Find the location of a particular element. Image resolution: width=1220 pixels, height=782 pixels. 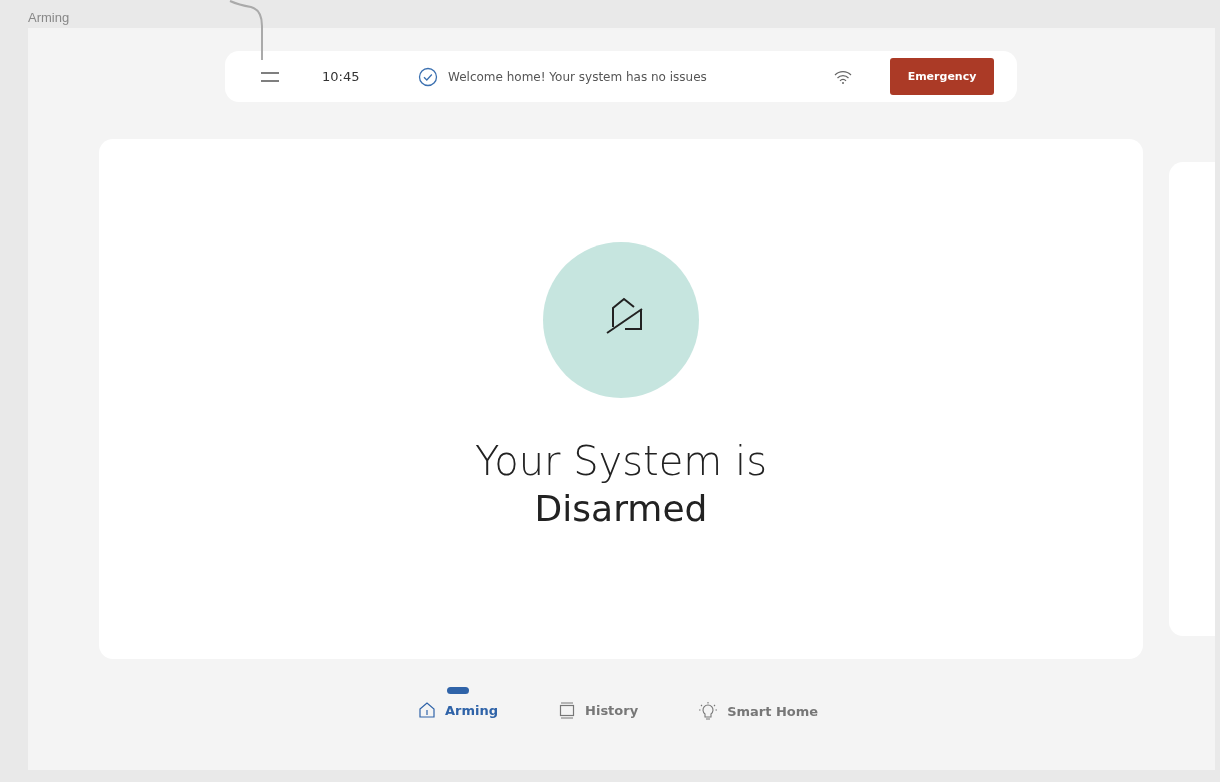

menu-icon is located at coordinates (270, 76).